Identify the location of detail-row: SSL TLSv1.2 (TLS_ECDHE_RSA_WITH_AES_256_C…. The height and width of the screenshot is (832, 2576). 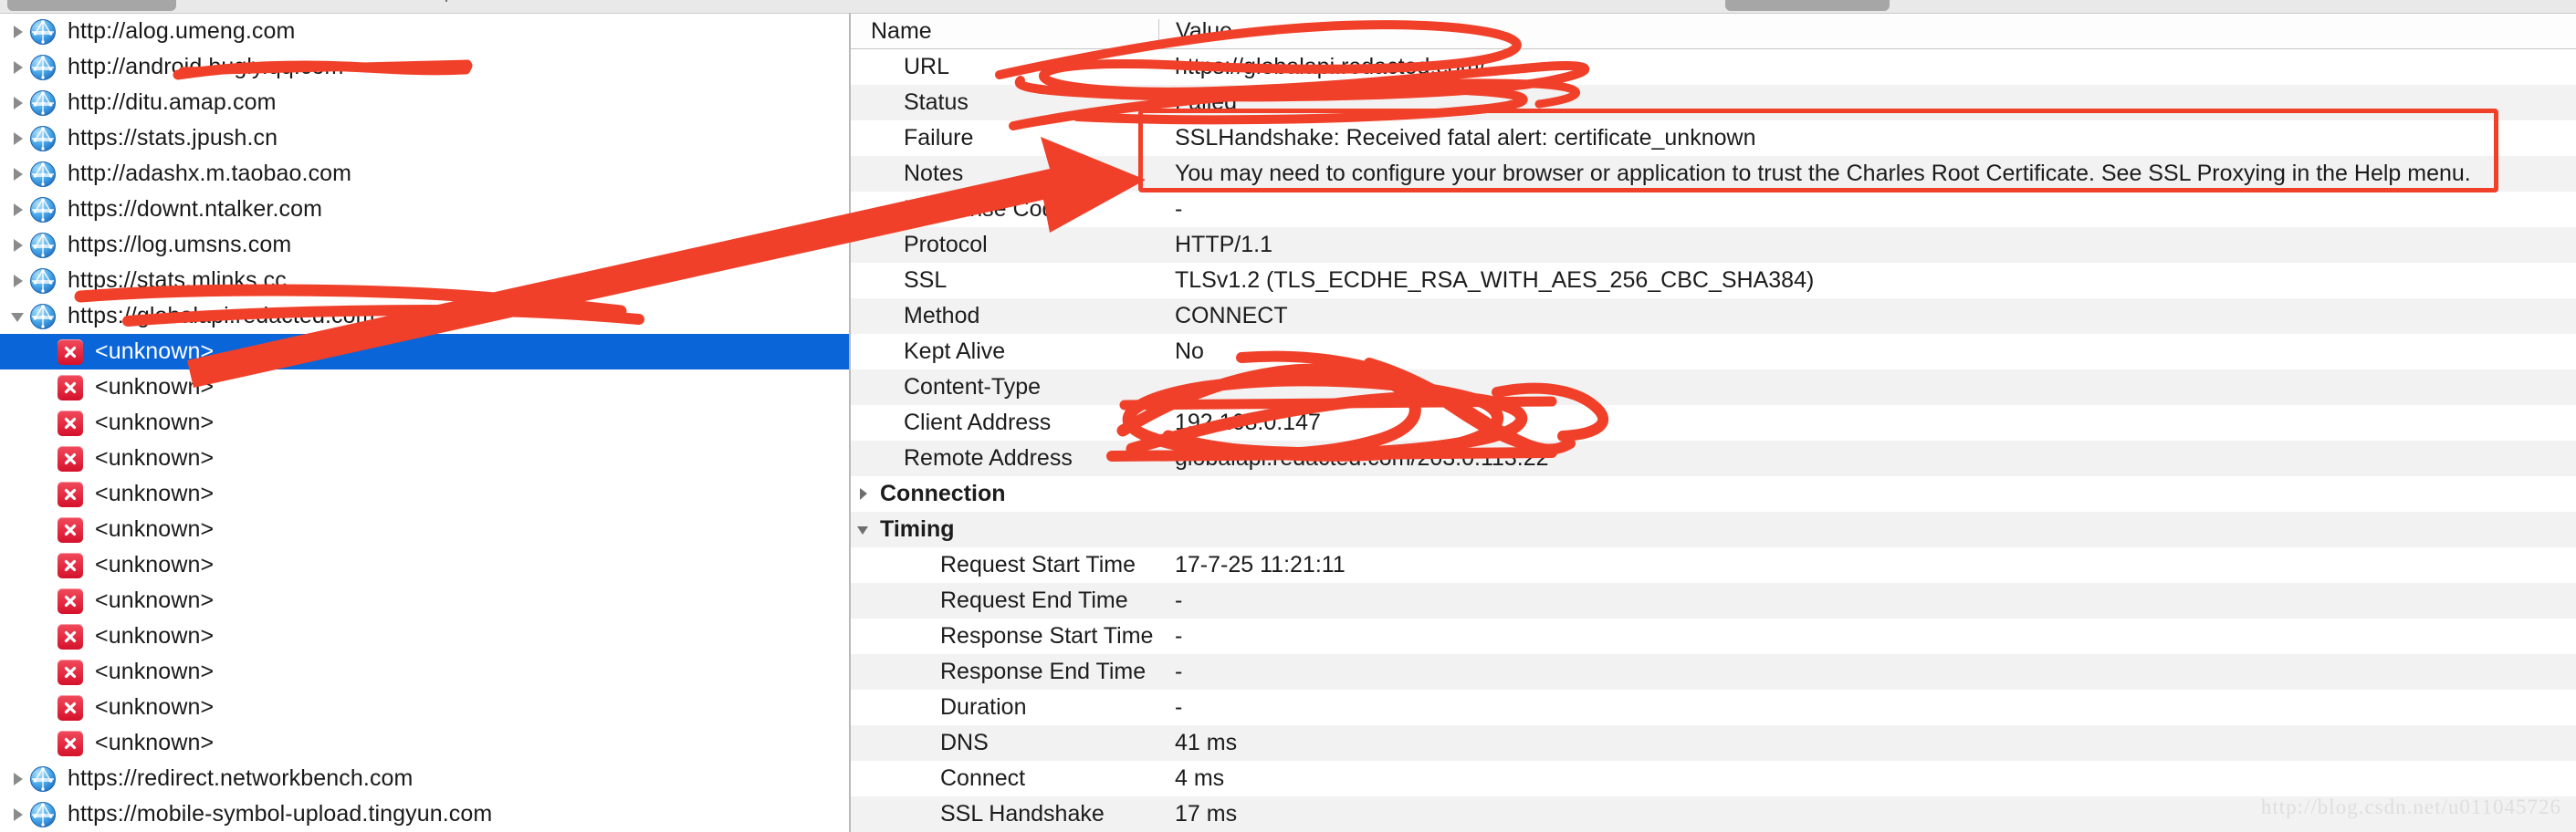
(1714, 280).